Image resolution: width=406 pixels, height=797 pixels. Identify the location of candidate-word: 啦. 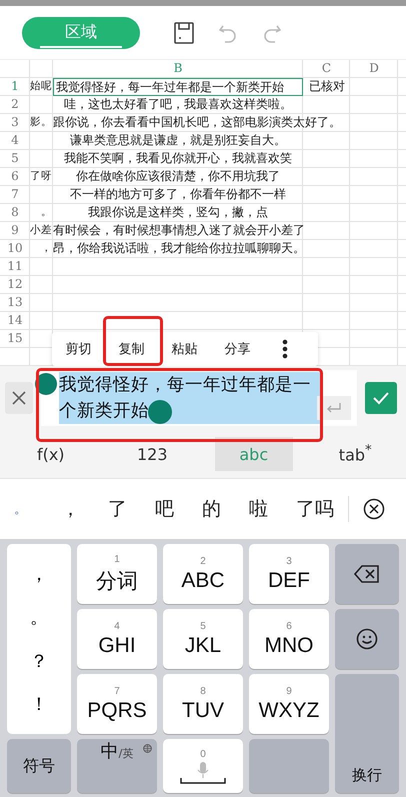
(258, 509).